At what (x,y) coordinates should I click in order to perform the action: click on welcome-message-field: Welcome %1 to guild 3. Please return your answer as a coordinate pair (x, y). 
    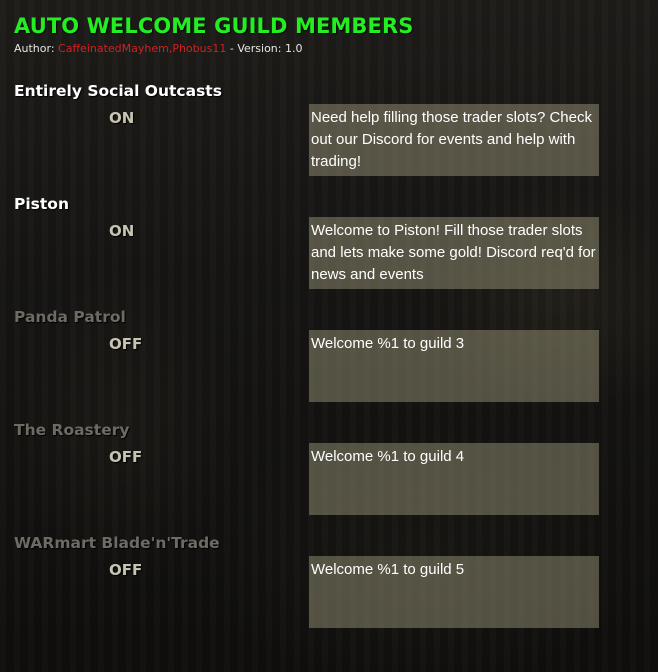
    Looking at the image, I should click on (454, 366).